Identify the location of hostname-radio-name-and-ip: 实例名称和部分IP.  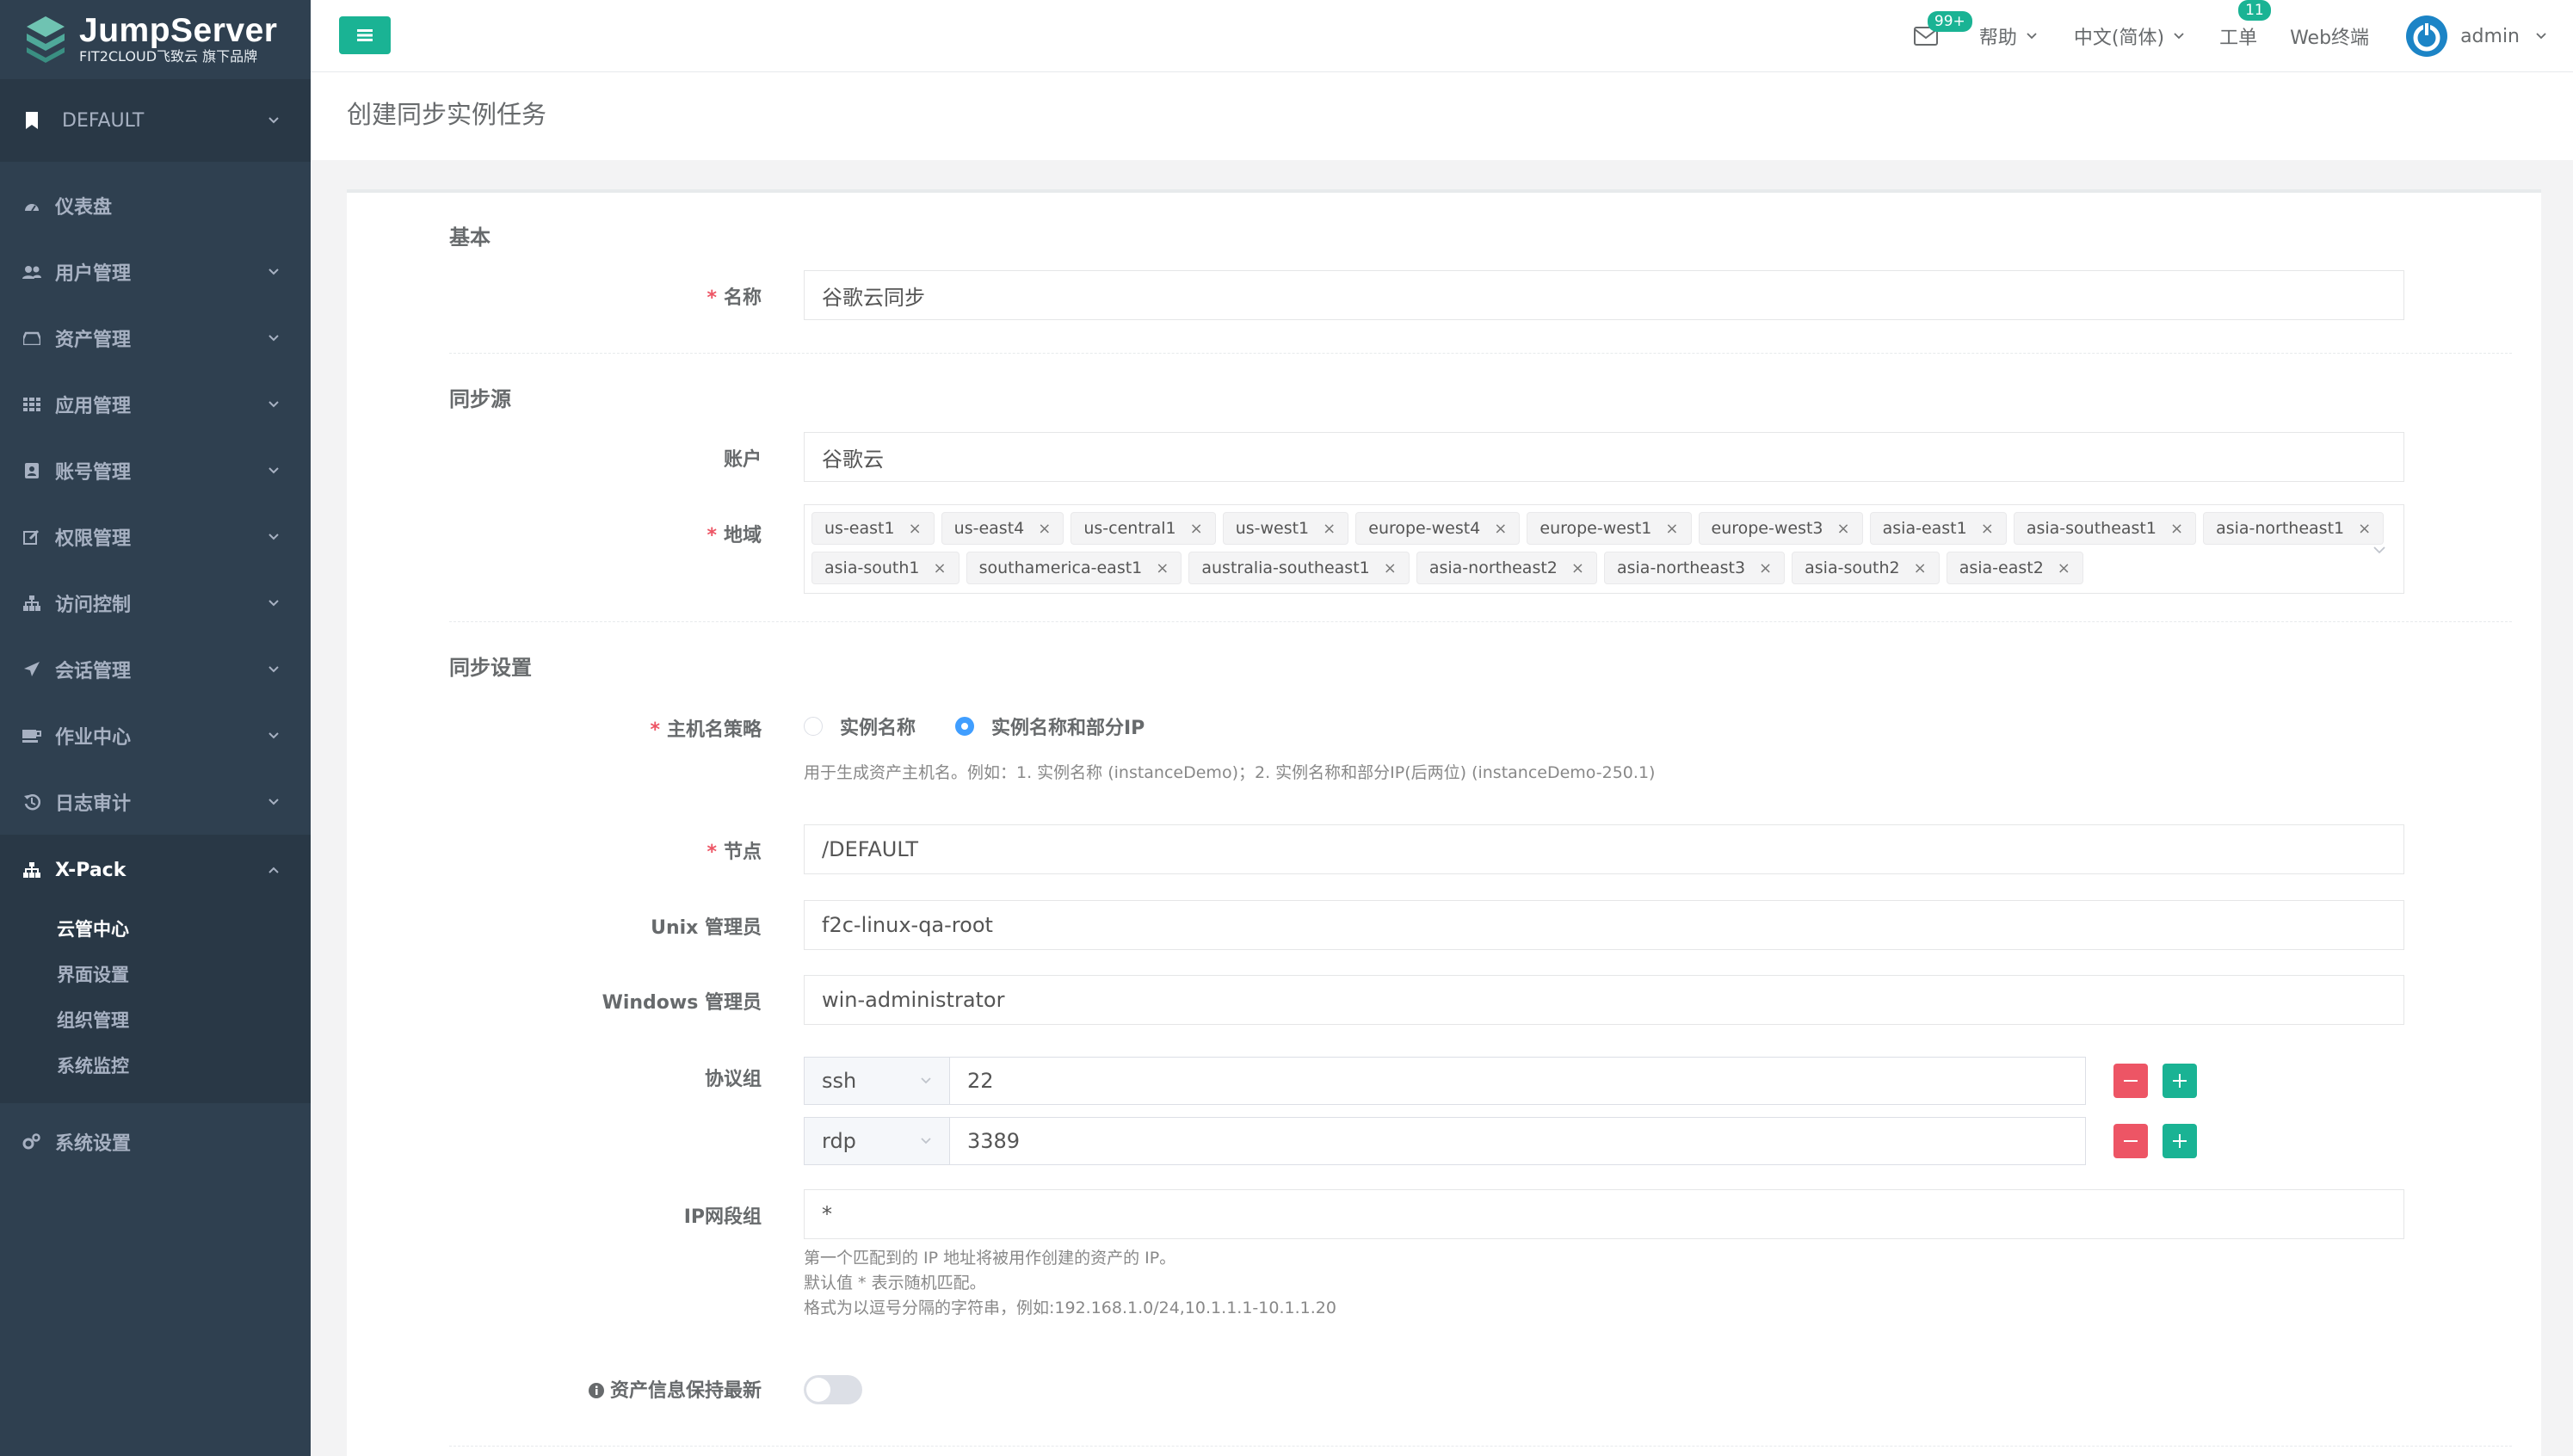
(1050, 726).